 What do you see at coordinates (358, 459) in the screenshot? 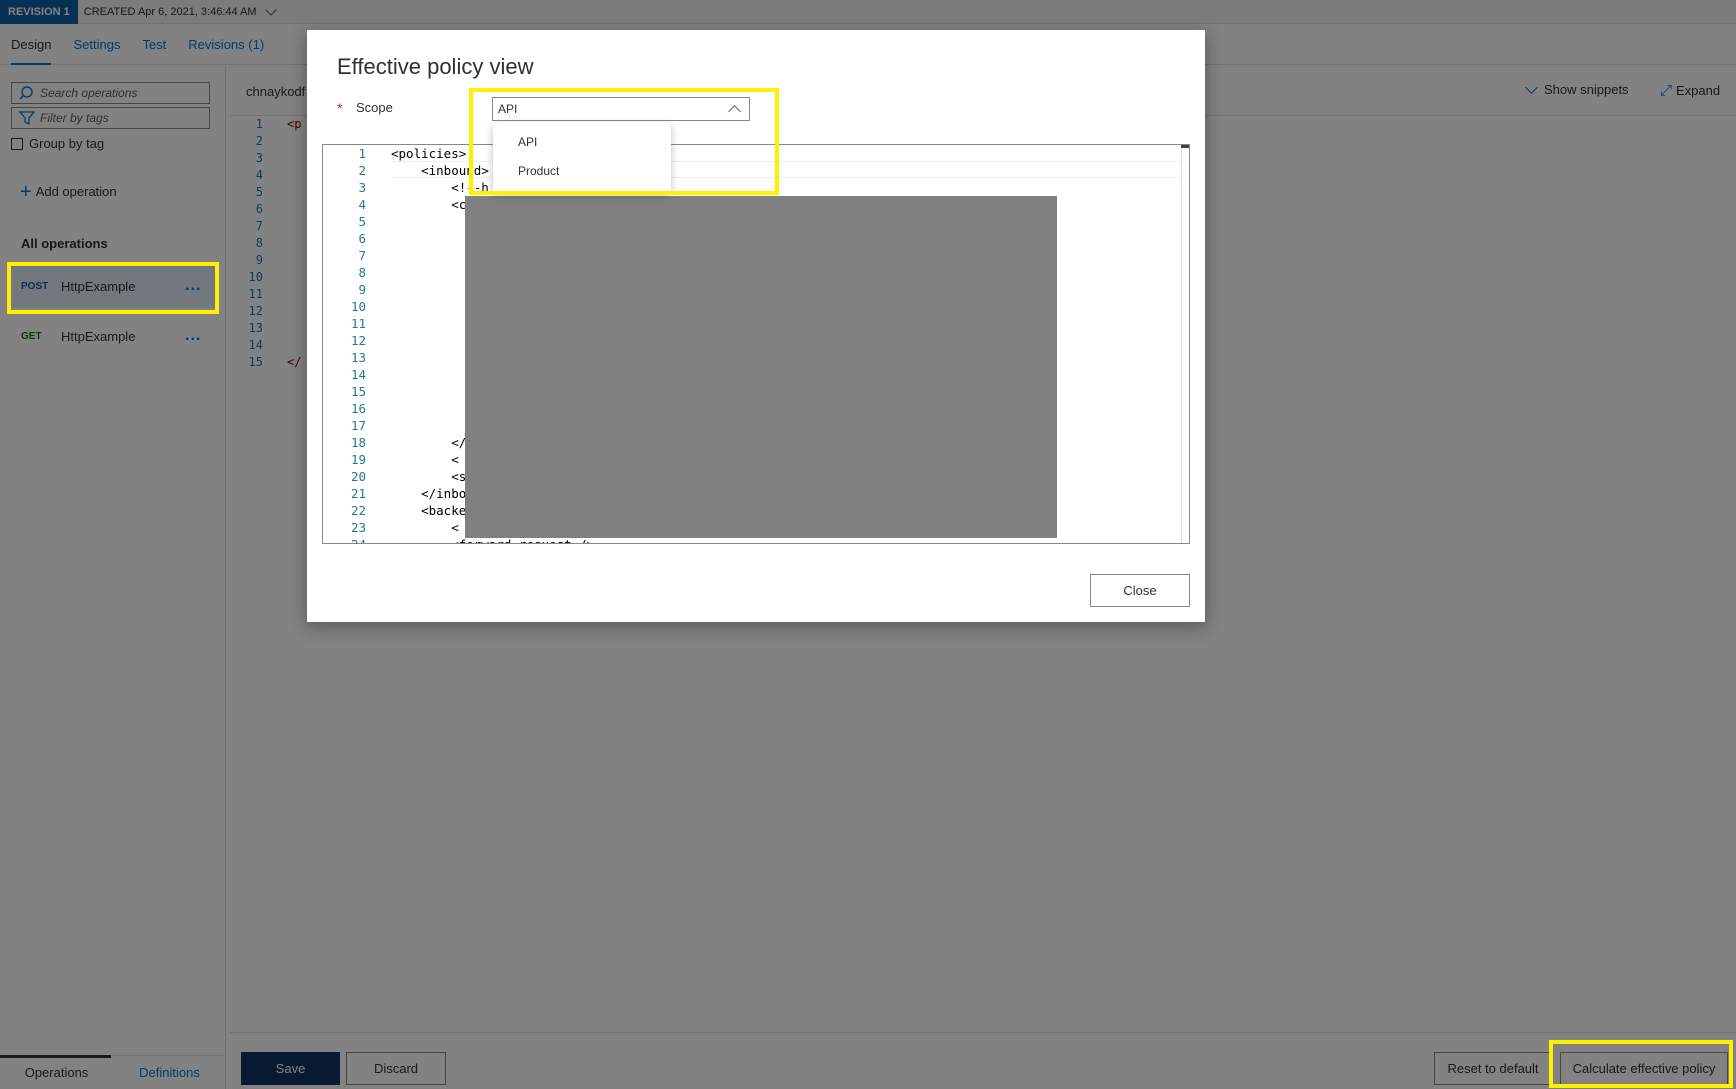
I see `line-number: 19` at bounding box center [358, 459].